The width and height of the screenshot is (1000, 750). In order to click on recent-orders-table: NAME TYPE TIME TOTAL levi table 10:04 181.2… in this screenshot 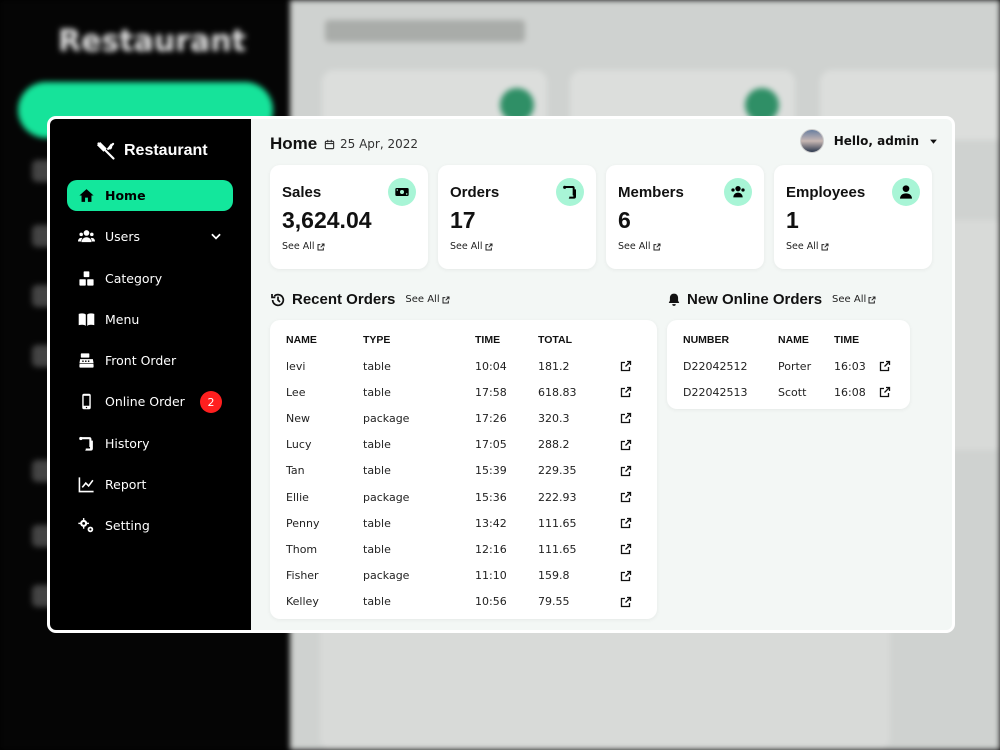, I will do `click(467, 471)`.